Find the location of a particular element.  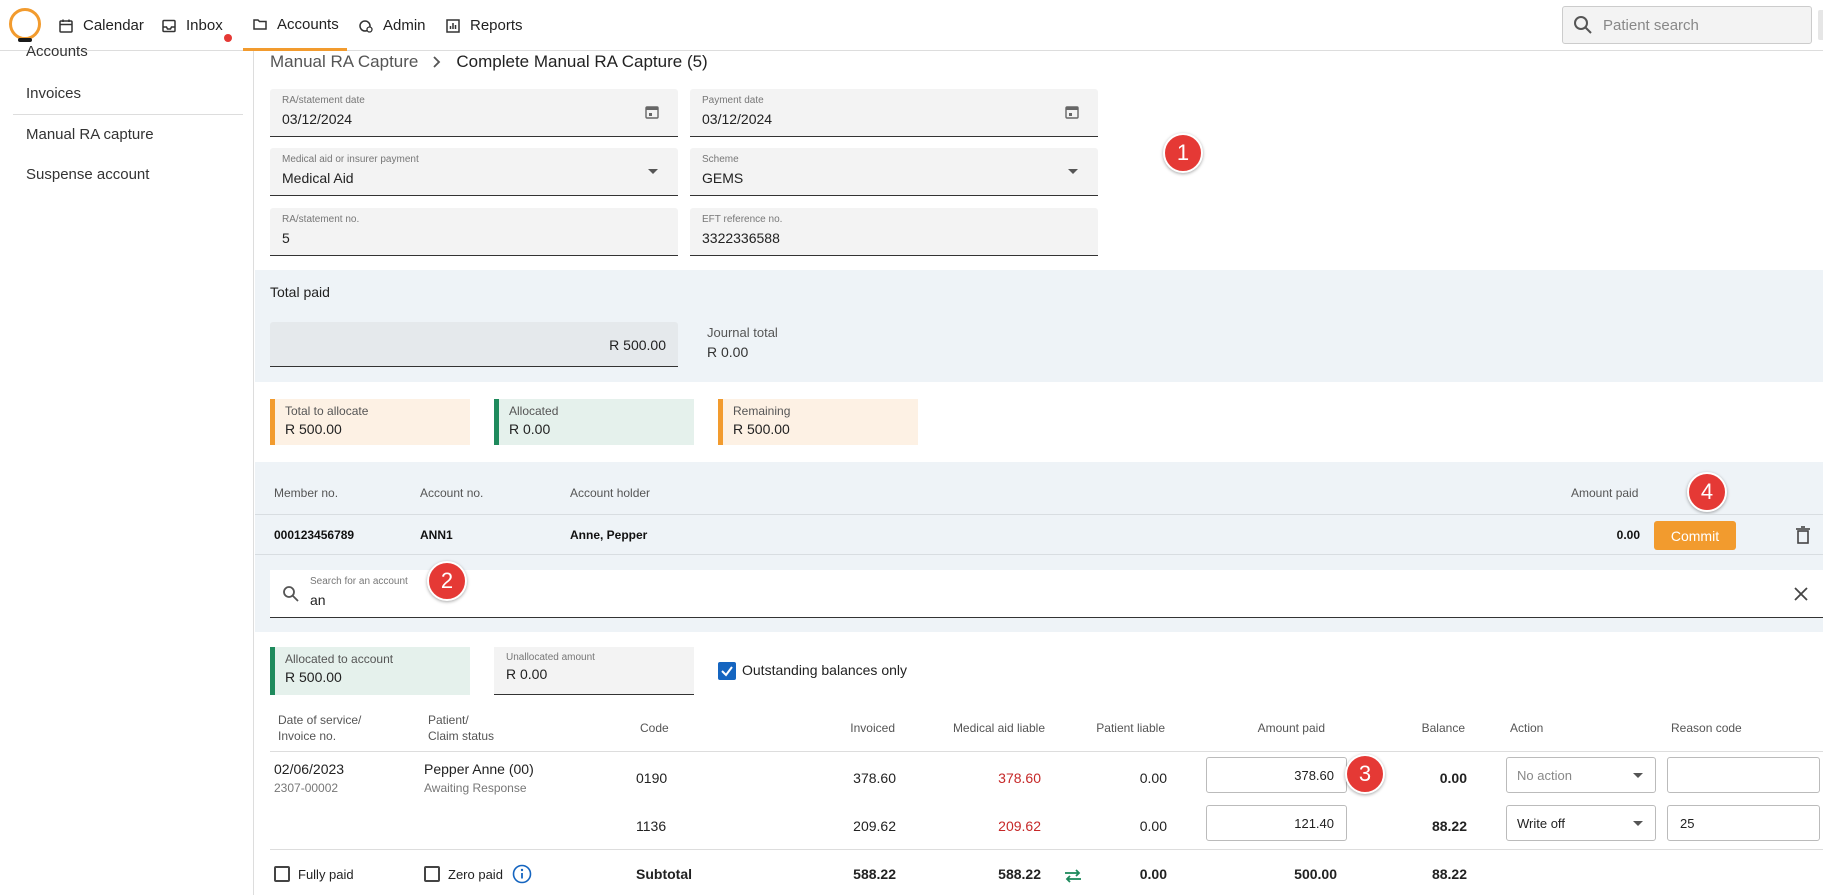

breadcrumb-parent-link: Manual RA Capture is located at coordinates (344, 62).